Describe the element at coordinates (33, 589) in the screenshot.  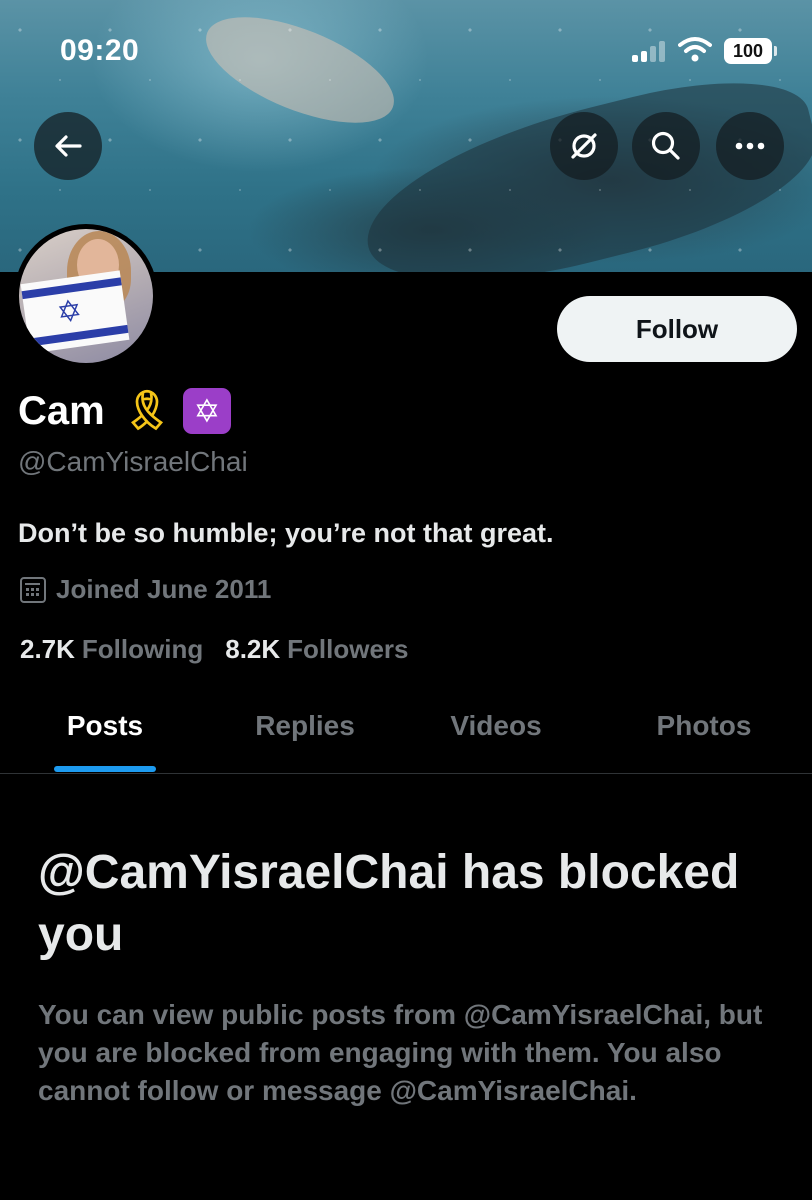
I see `calendar-icon` at that location.